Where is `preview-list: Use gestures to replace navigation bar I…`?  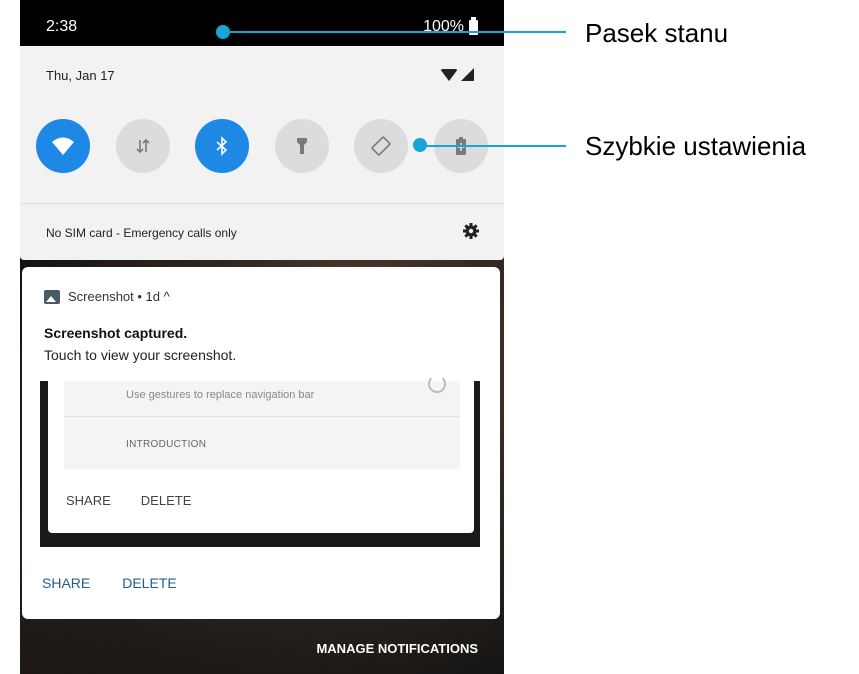 preview-list: Use gestures to replace navigation bar I… is located at coordinates (262, 422).